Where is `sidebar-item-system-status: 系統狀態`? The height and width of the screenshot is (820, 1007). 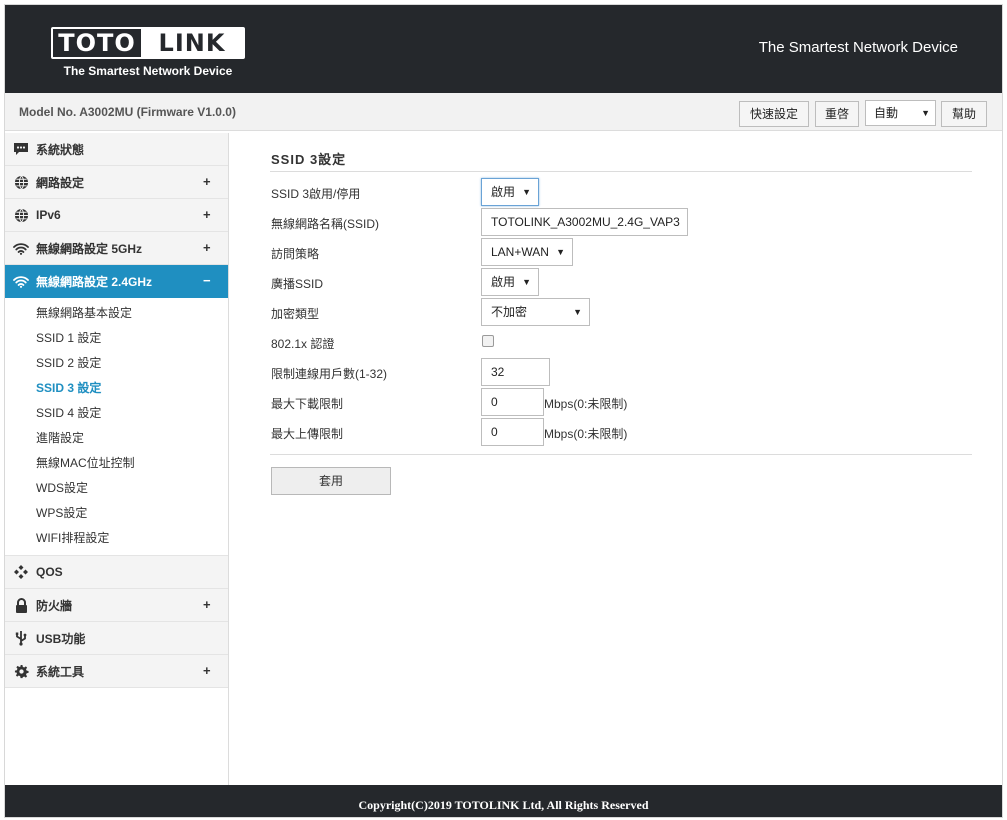 sidebar-item-system-status: 系統狀態 is located at coordinates (116, 149).